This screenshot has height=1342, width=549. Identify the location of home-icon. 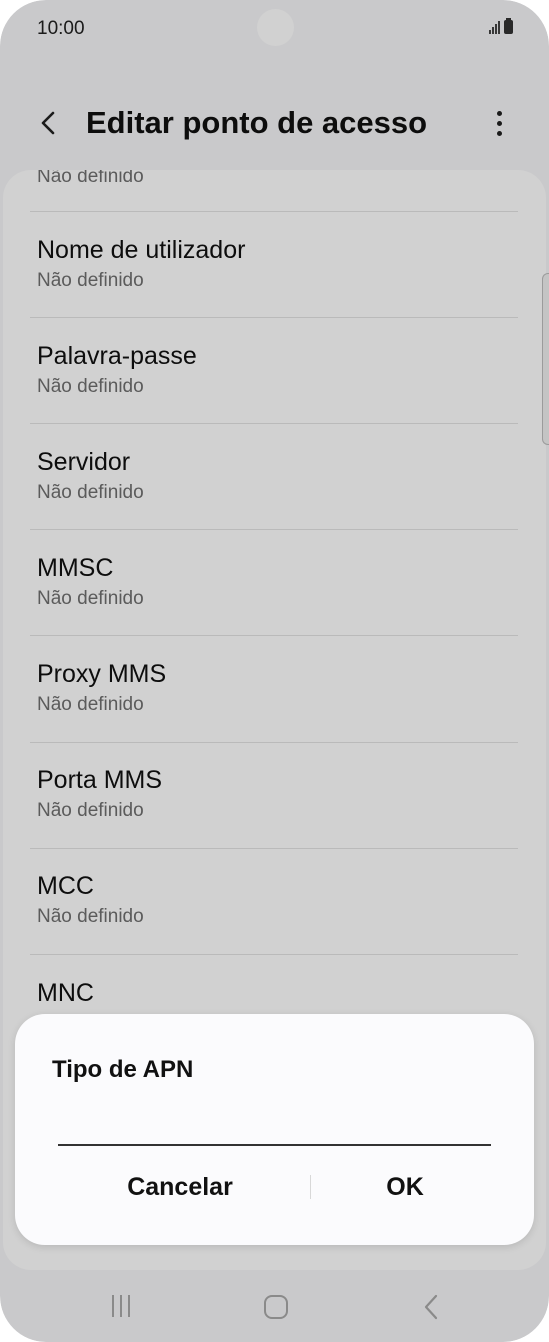
(276, 1307).